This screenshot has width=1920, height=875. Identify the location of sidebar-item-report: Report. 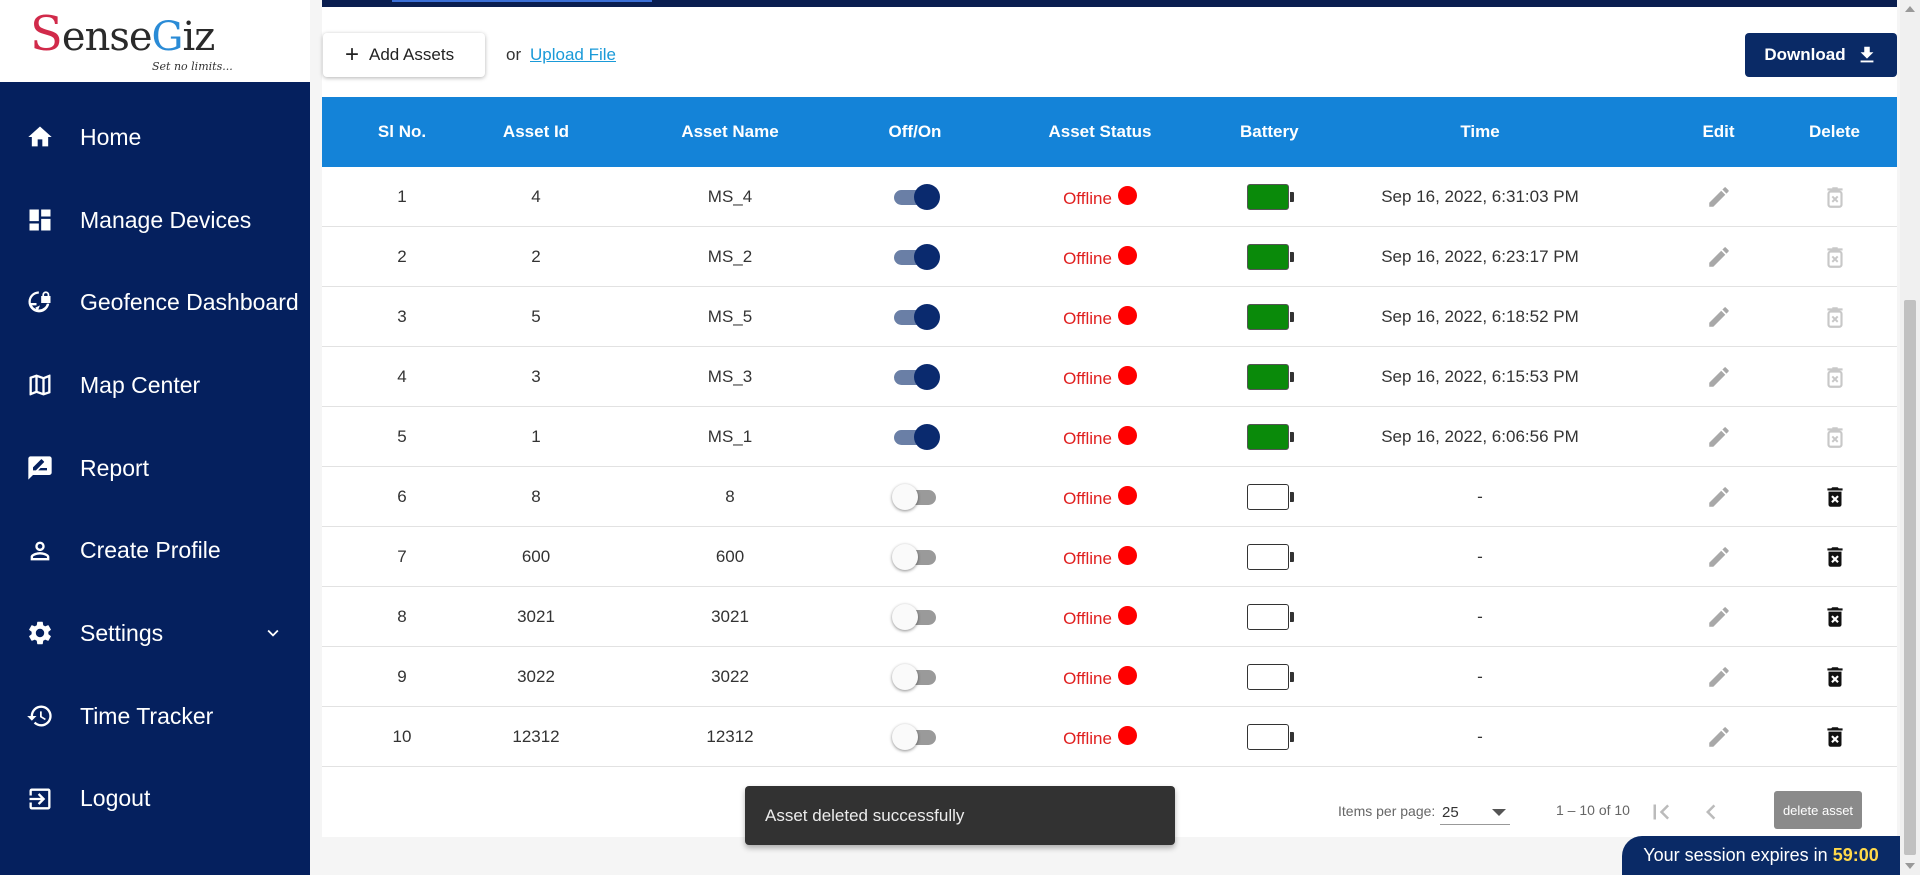
(155, 468).